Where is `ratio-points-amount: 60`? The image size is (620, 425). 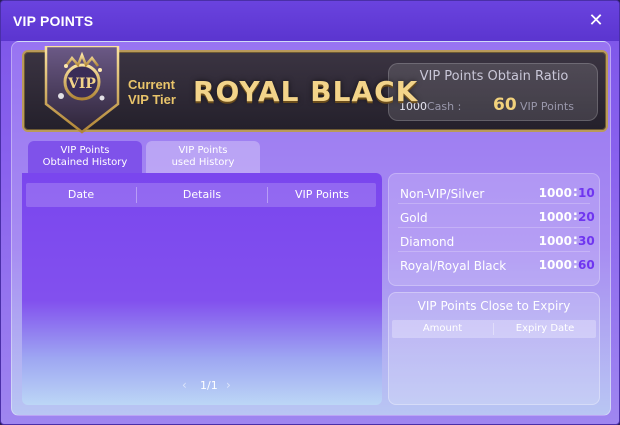
ratio-points-amount: 60 is located at coordinates (505, 105).